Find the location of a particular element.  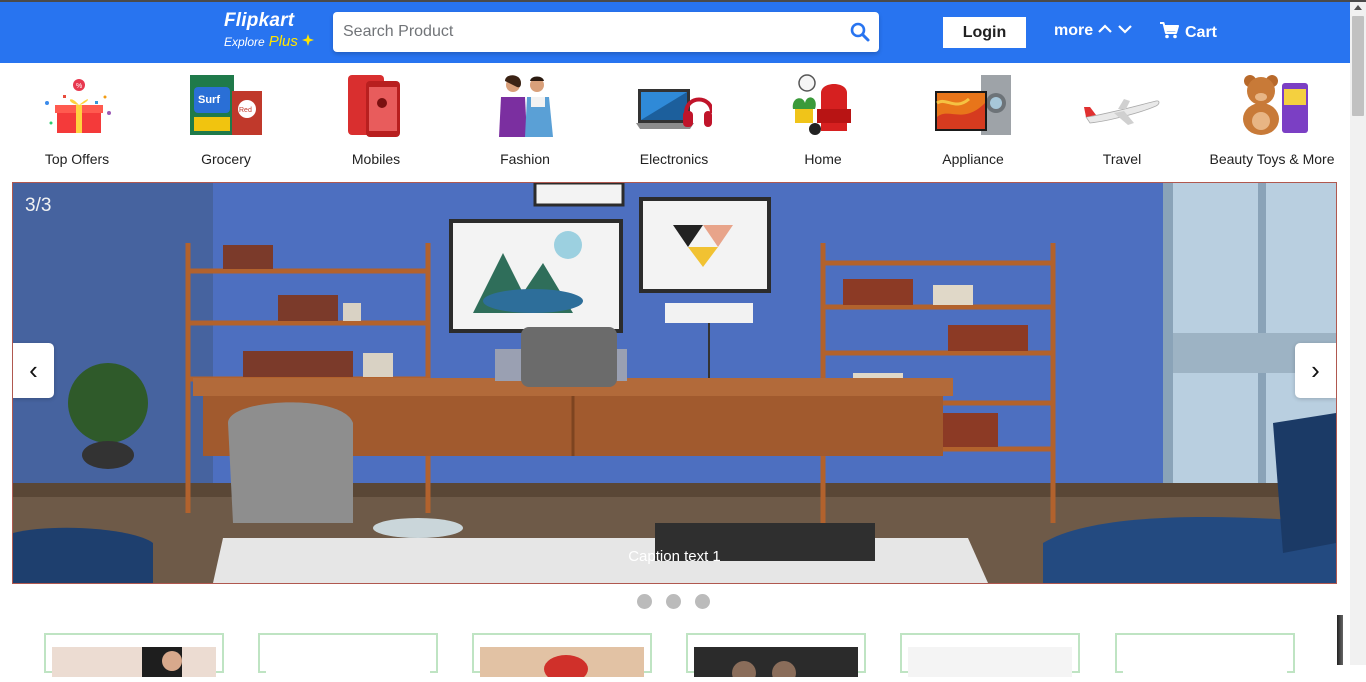

category-mobiles: Mobiles is located at coordinates (376, 122).